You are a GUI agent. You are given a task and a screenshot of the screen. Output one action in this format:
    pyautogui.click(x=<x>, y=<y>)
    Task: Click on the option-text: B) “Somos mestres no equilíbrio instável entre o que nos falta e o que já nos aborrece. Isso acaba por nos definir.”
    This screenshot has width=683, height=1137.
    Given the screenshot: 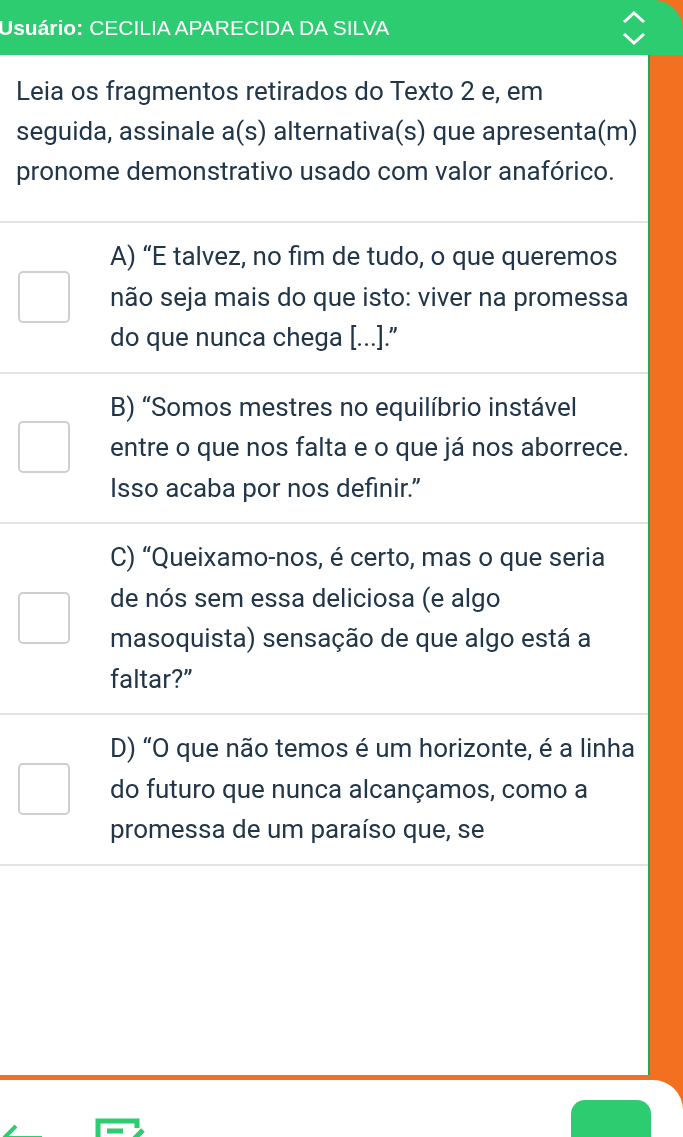 What is the action you would take?
    pyautogui.click(x=370, y=447)
    